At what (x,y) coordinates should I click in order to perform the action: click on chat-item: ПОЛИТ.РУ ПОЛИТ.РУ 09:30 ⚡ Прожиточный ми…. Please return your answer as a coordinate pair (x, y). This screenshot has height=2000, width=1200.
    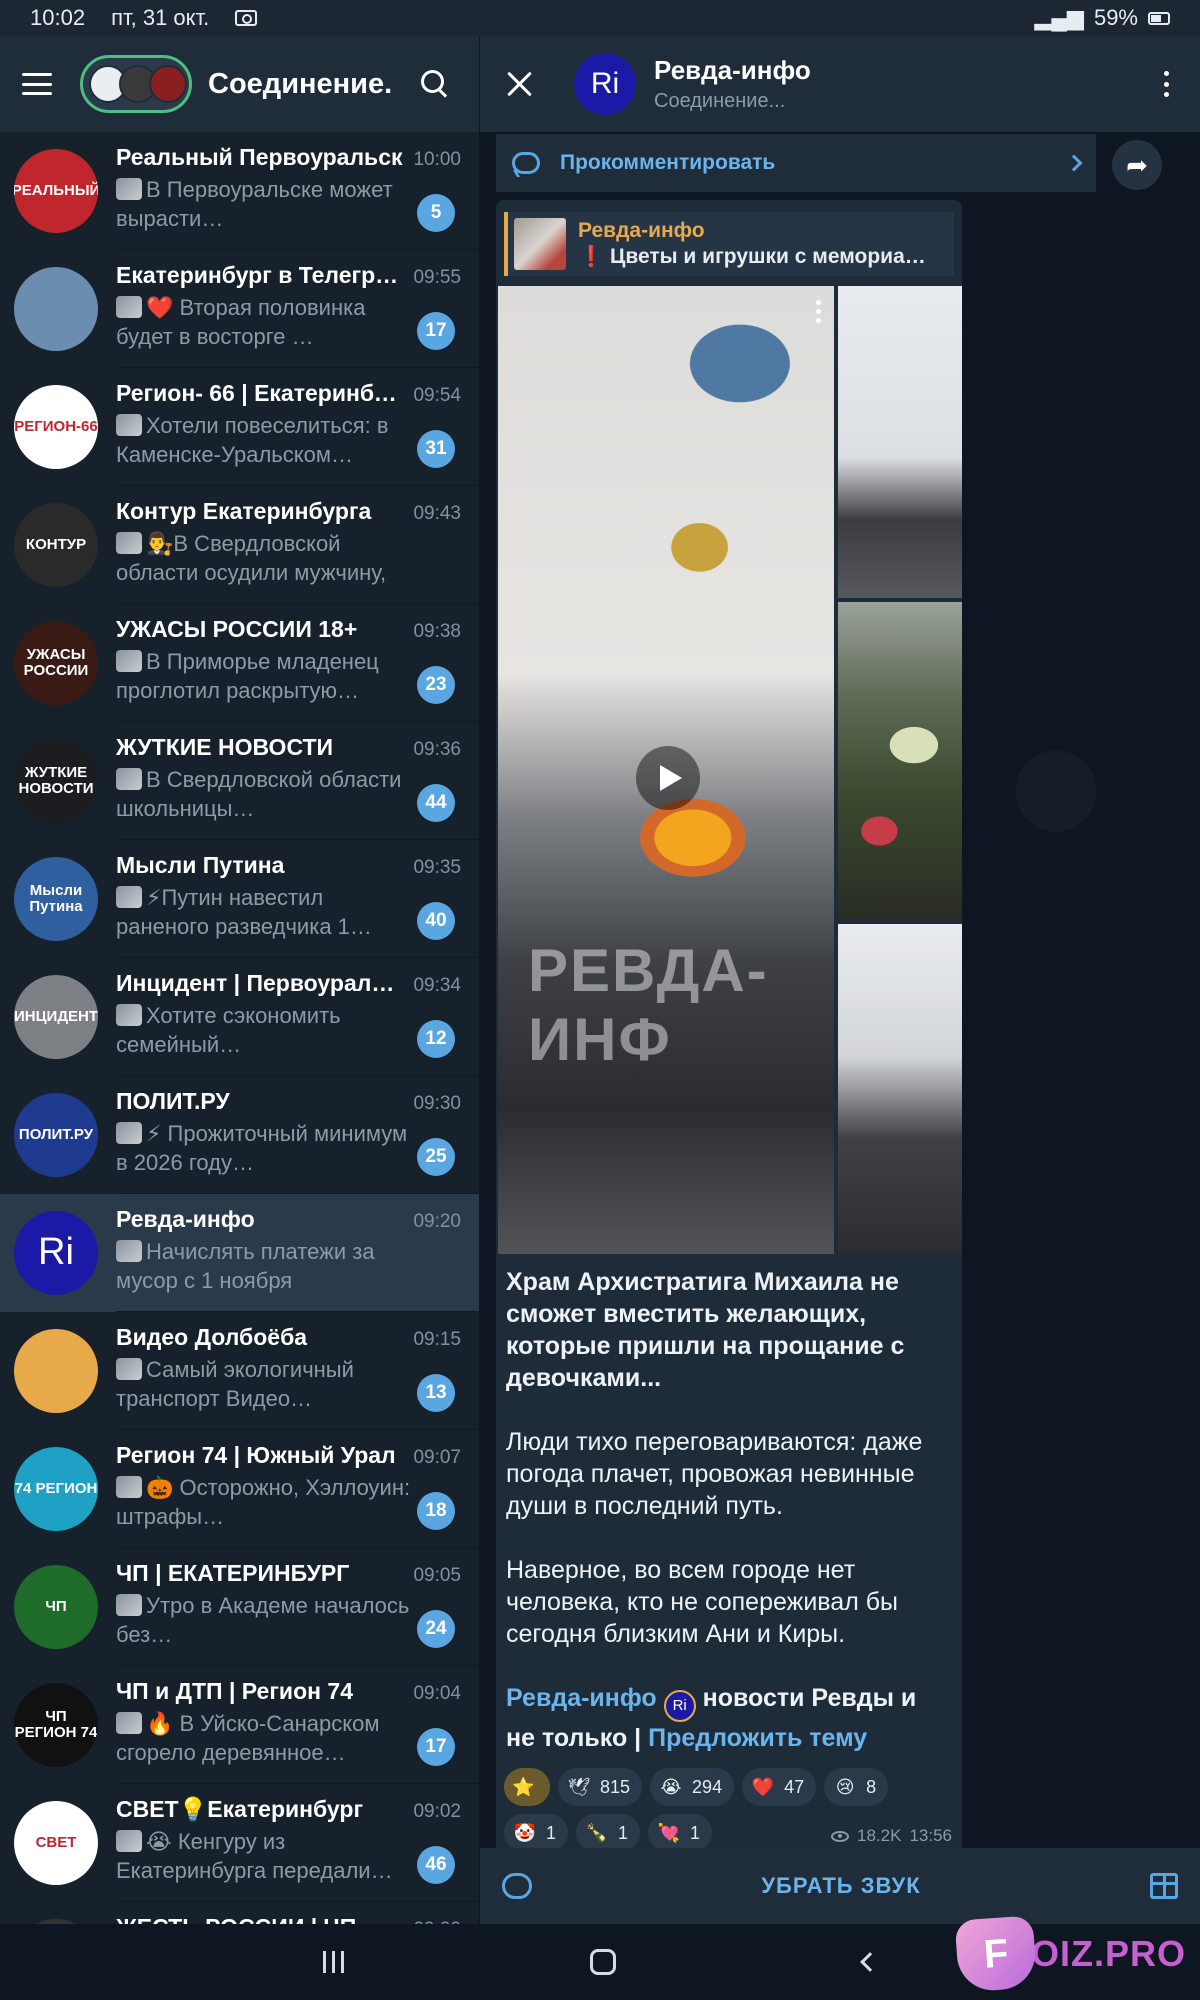
    Looking at the image, I should click on (239, 1135).